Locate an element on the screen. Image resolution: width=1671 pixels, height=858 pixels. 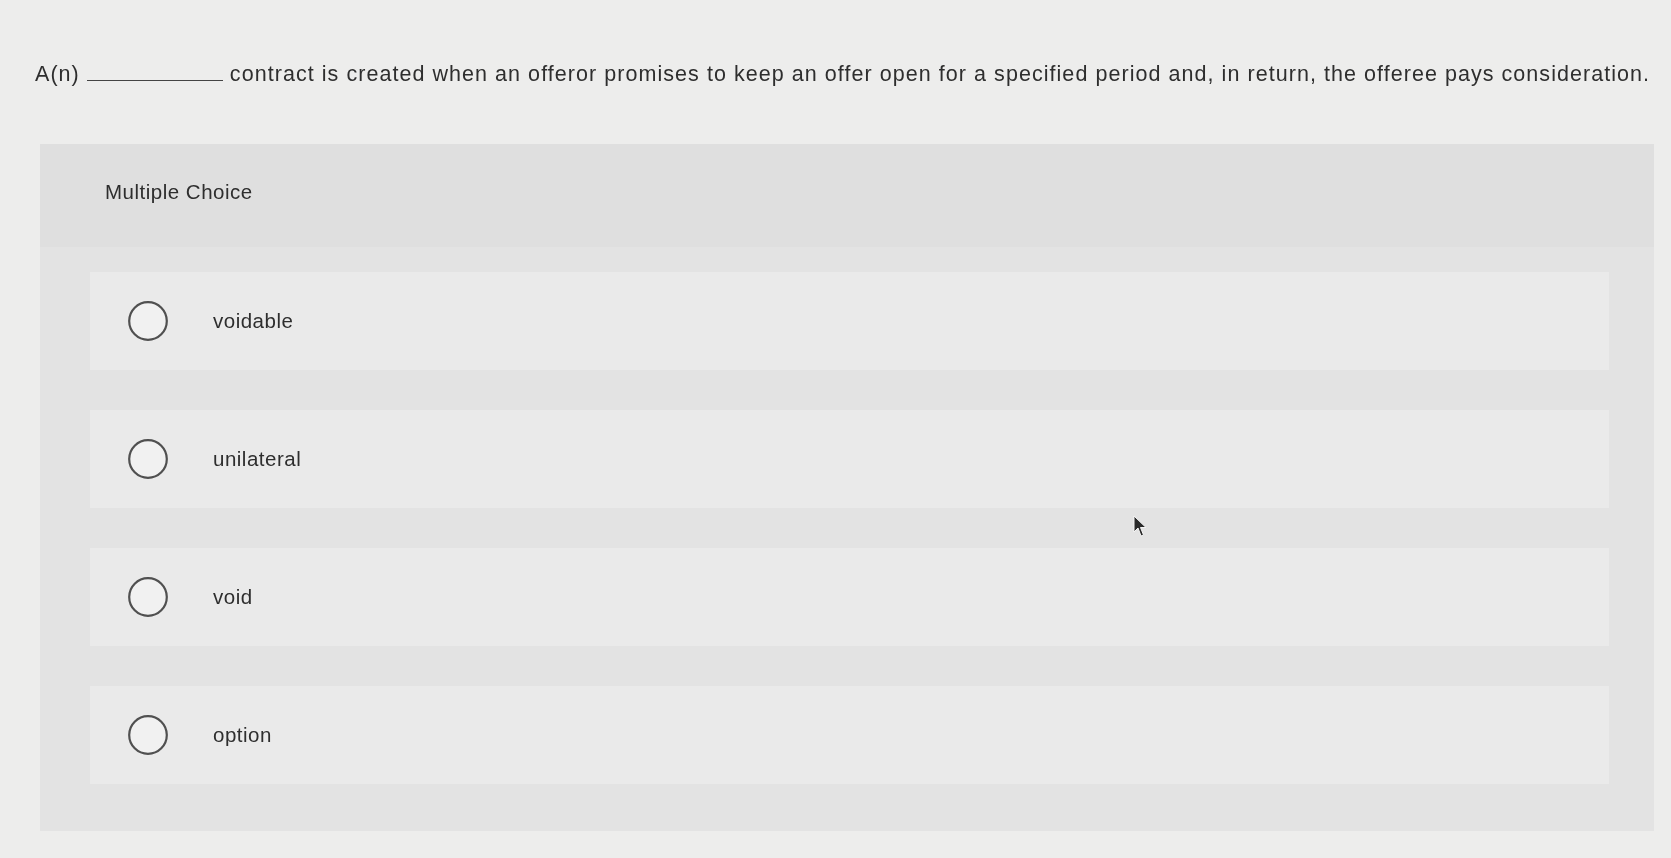
choice-label: voidable is located at coordinates (253, 321).